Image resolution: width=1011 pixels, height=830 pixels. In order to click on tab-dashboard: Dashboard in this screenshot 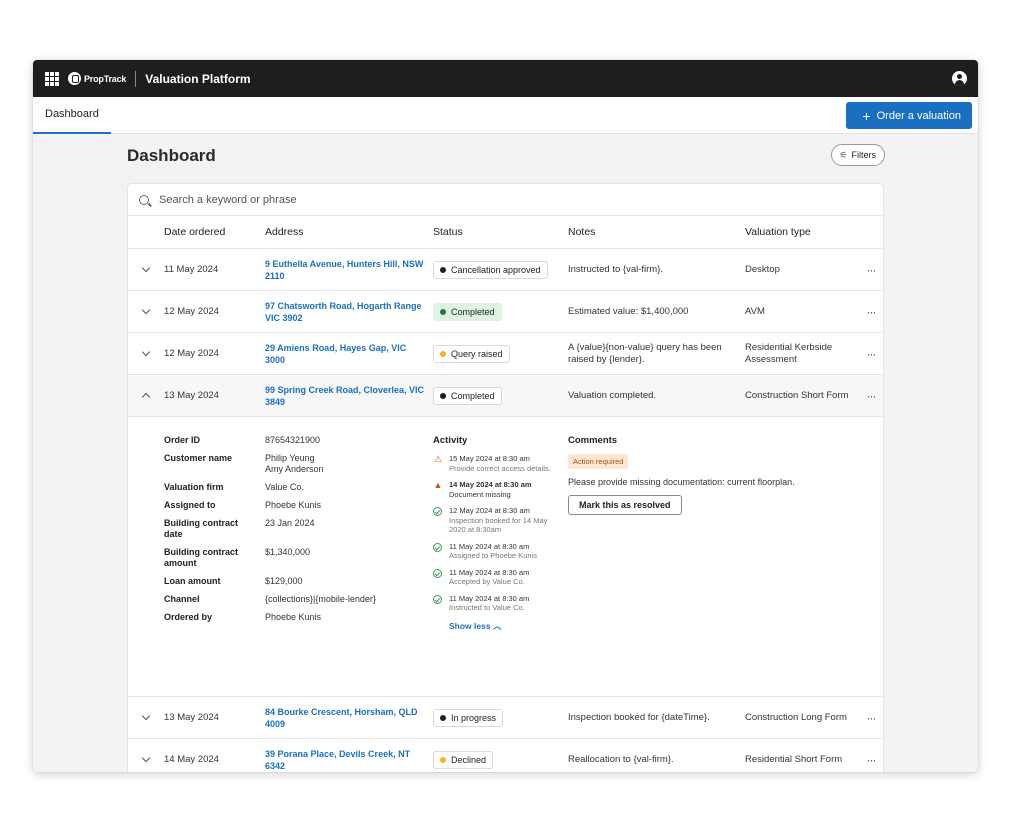, I will do `click(72, 115)`.